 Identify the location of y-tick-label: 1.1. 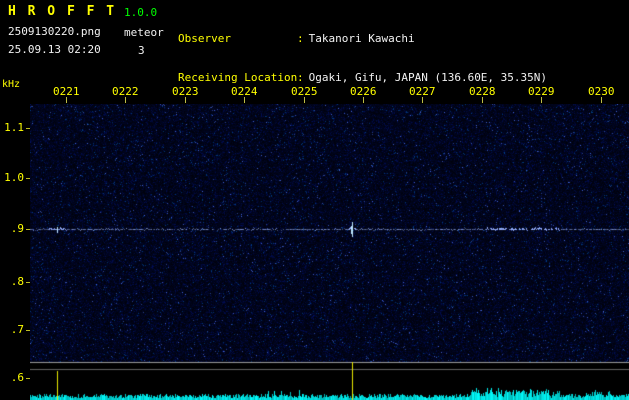
(14, 127).